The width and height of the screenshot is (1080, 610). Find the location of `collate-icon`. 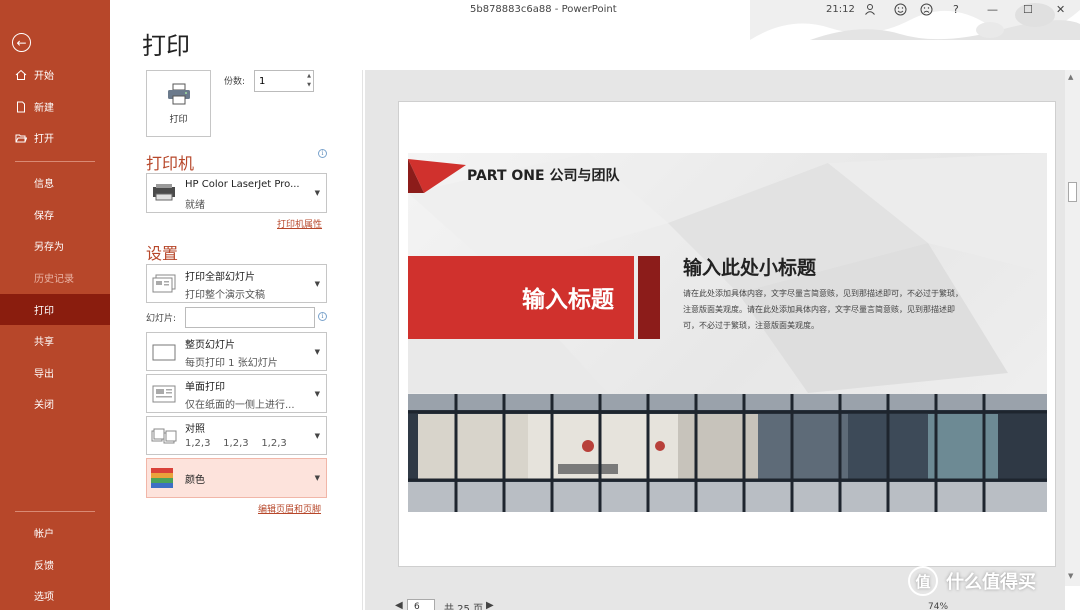

collate-icon is located at coordinates (164, 436).